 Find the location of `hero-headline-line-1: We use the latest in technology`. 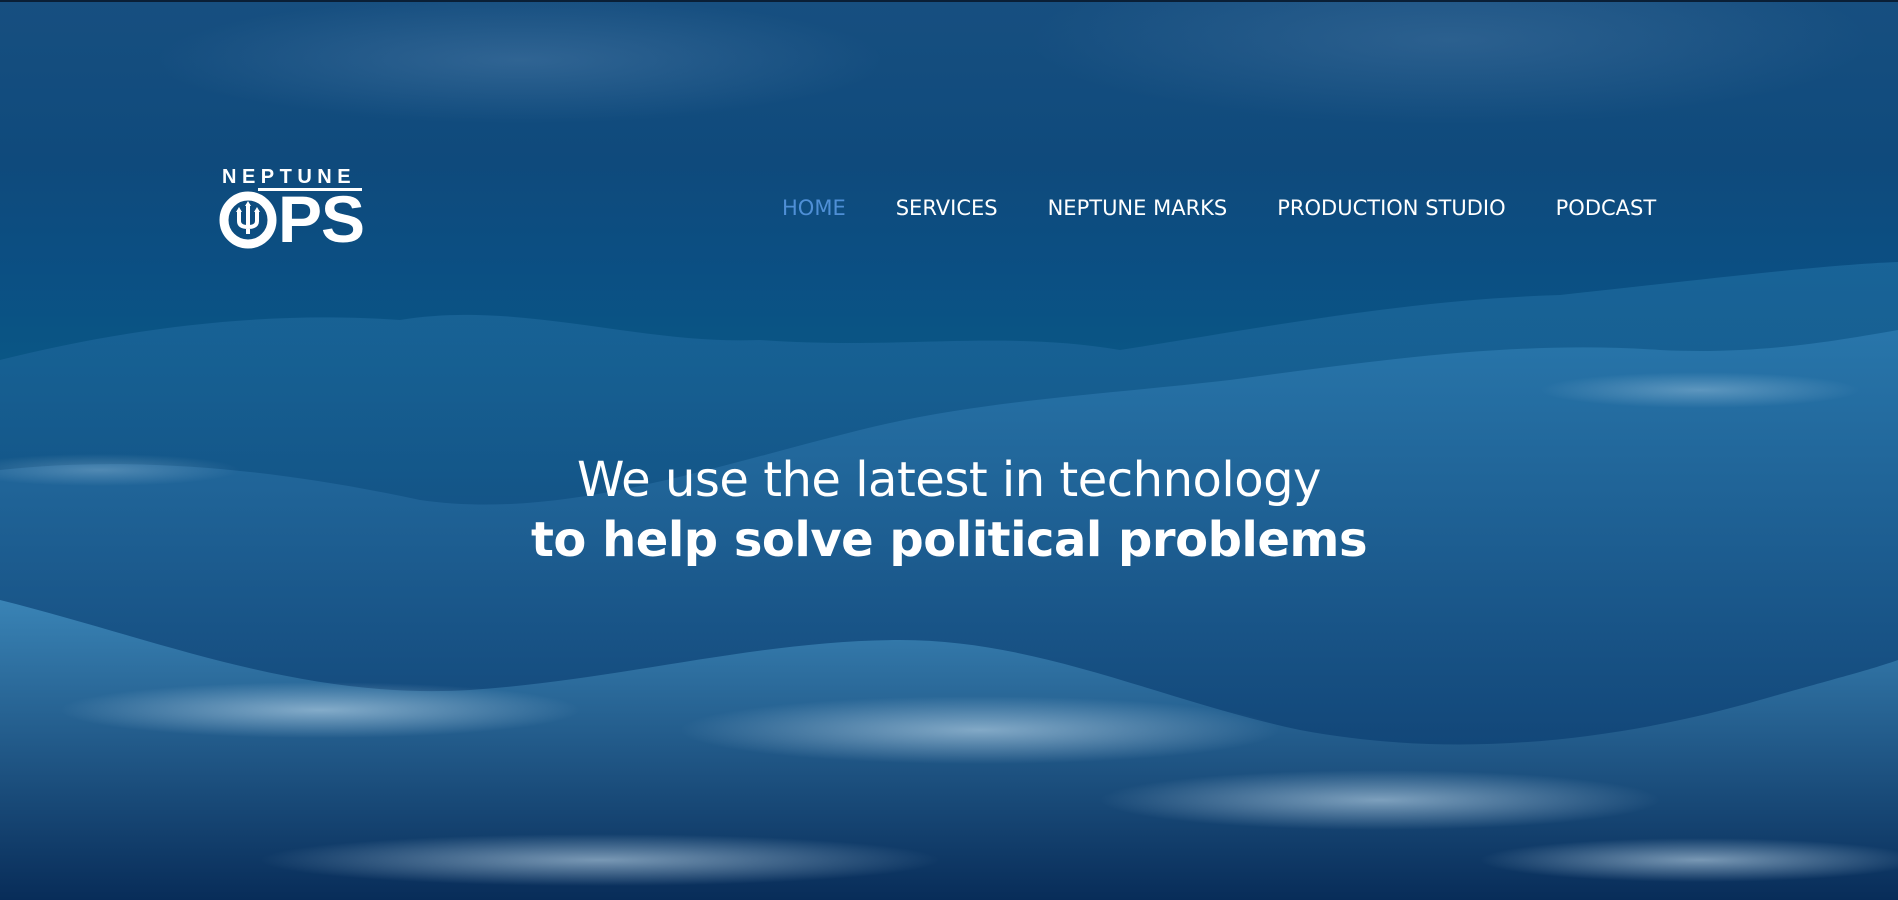

hero-headline-line-1: We use the latest in technology is located at coordinates (949, 480).